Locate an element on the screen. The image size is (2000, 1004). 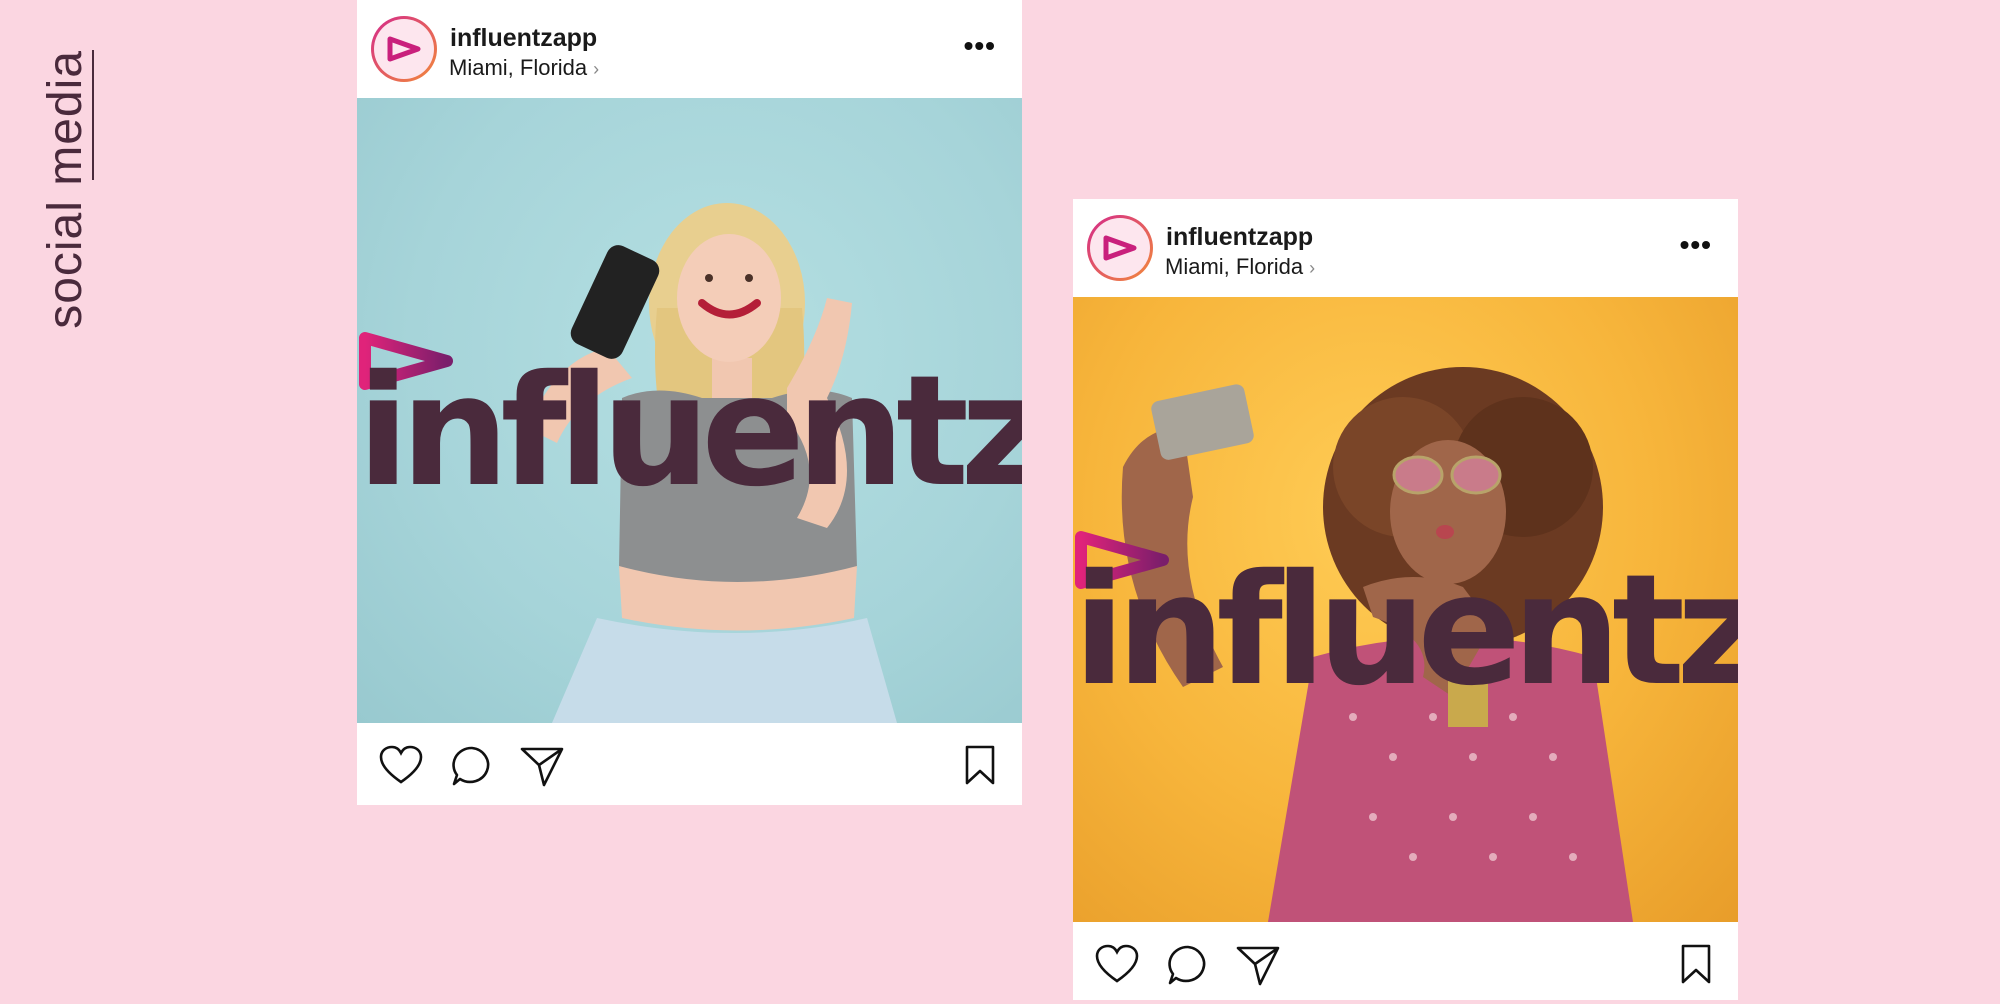
side-label-text: social media is located at coordinates (65, 189).